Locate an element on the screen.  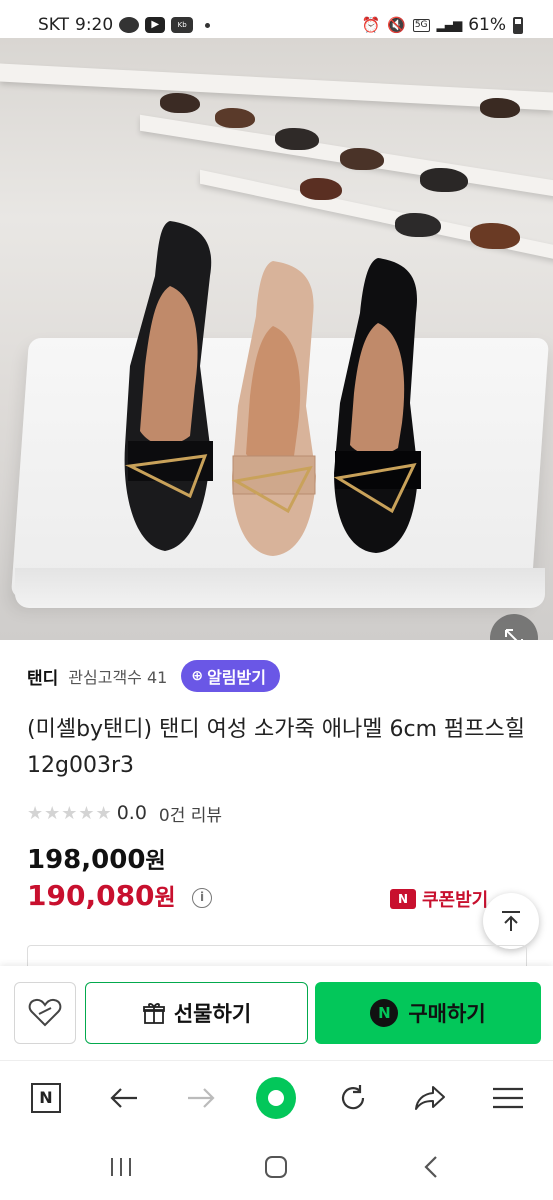
recent-apps-button is located at coordinates (121, 1167).